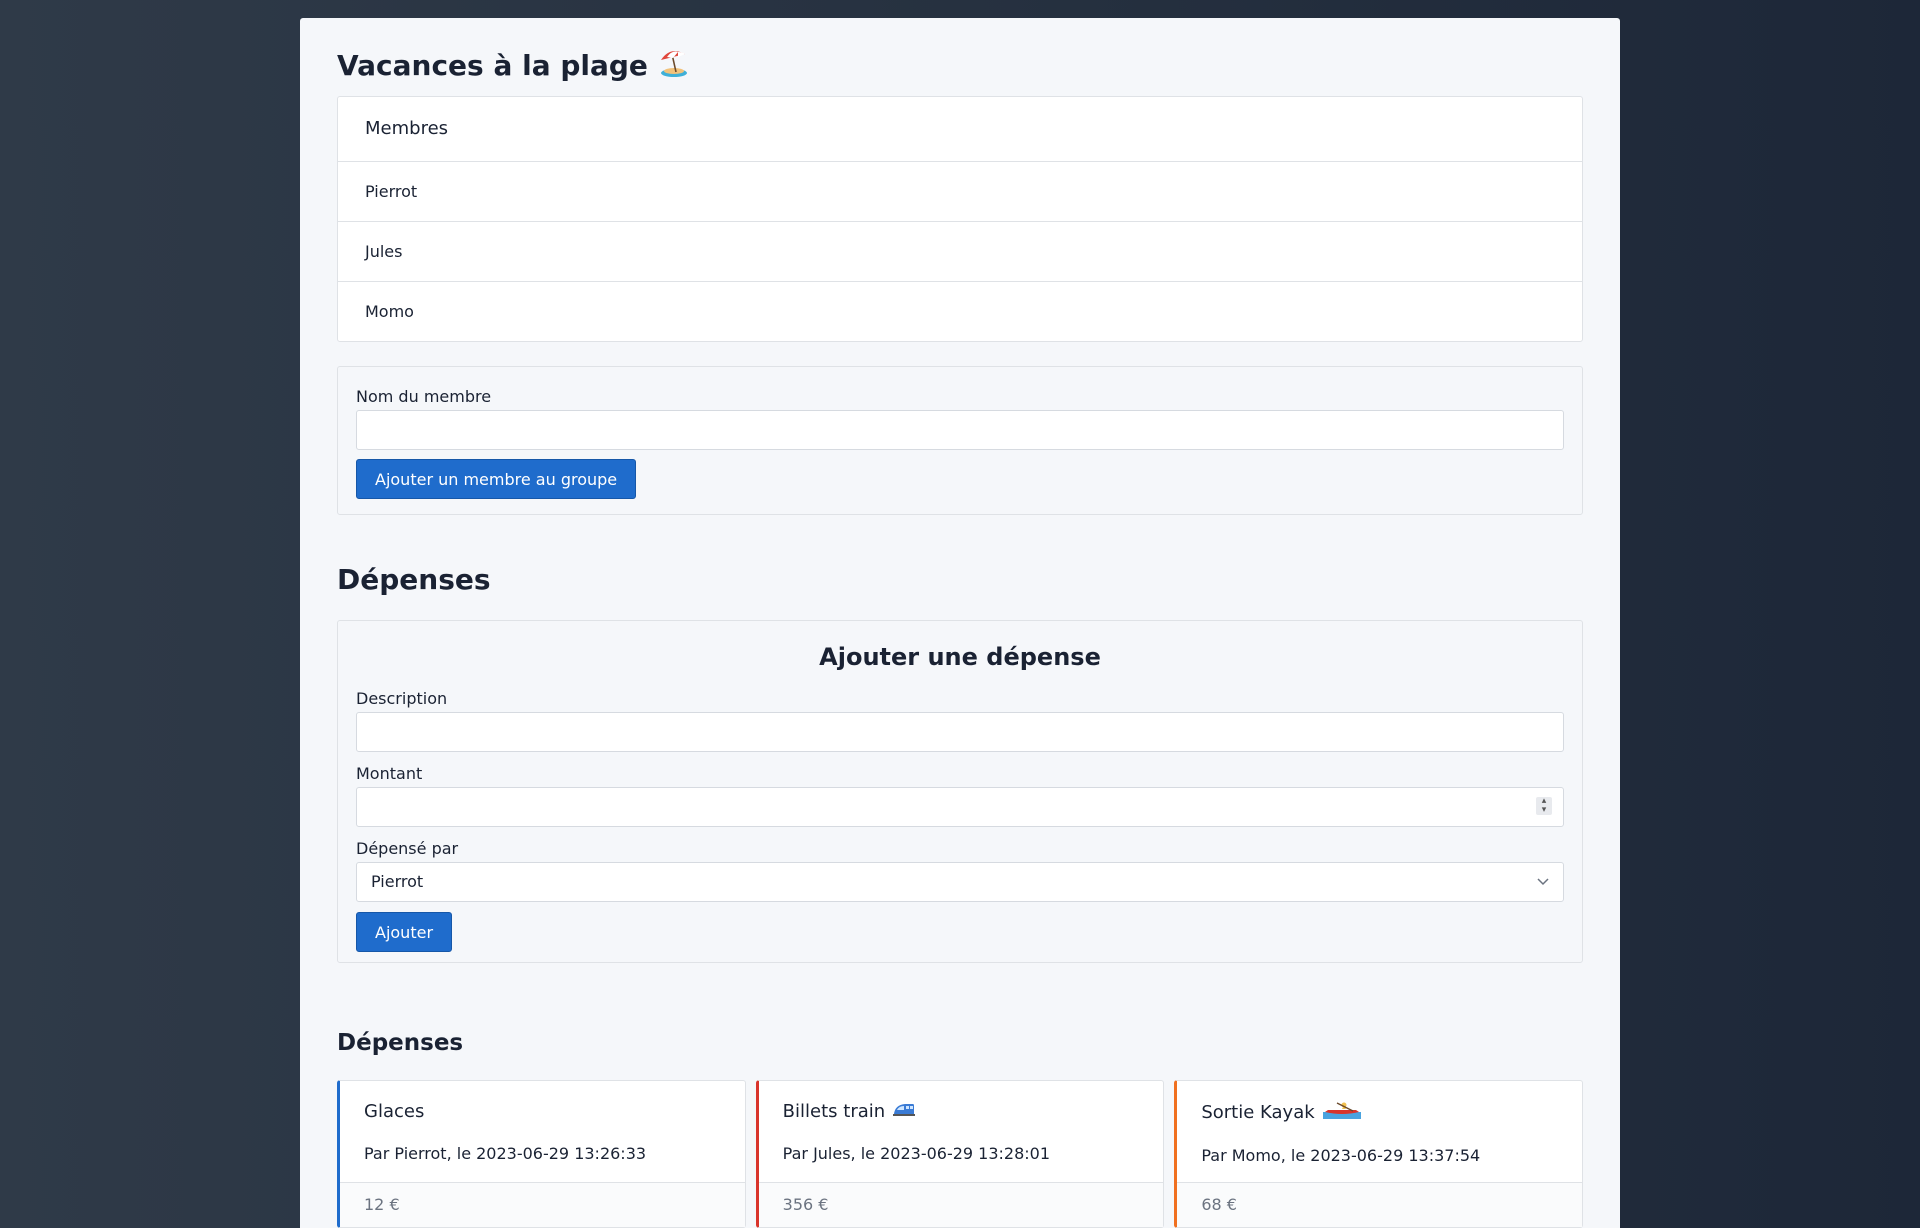 The height and width of the screenshot is (1228, 1920). What do you see at coordinates (960, 657) in the screenshot?
I see `add-expense-title: Ajouter une dépense` at bounding box center [960, 657].